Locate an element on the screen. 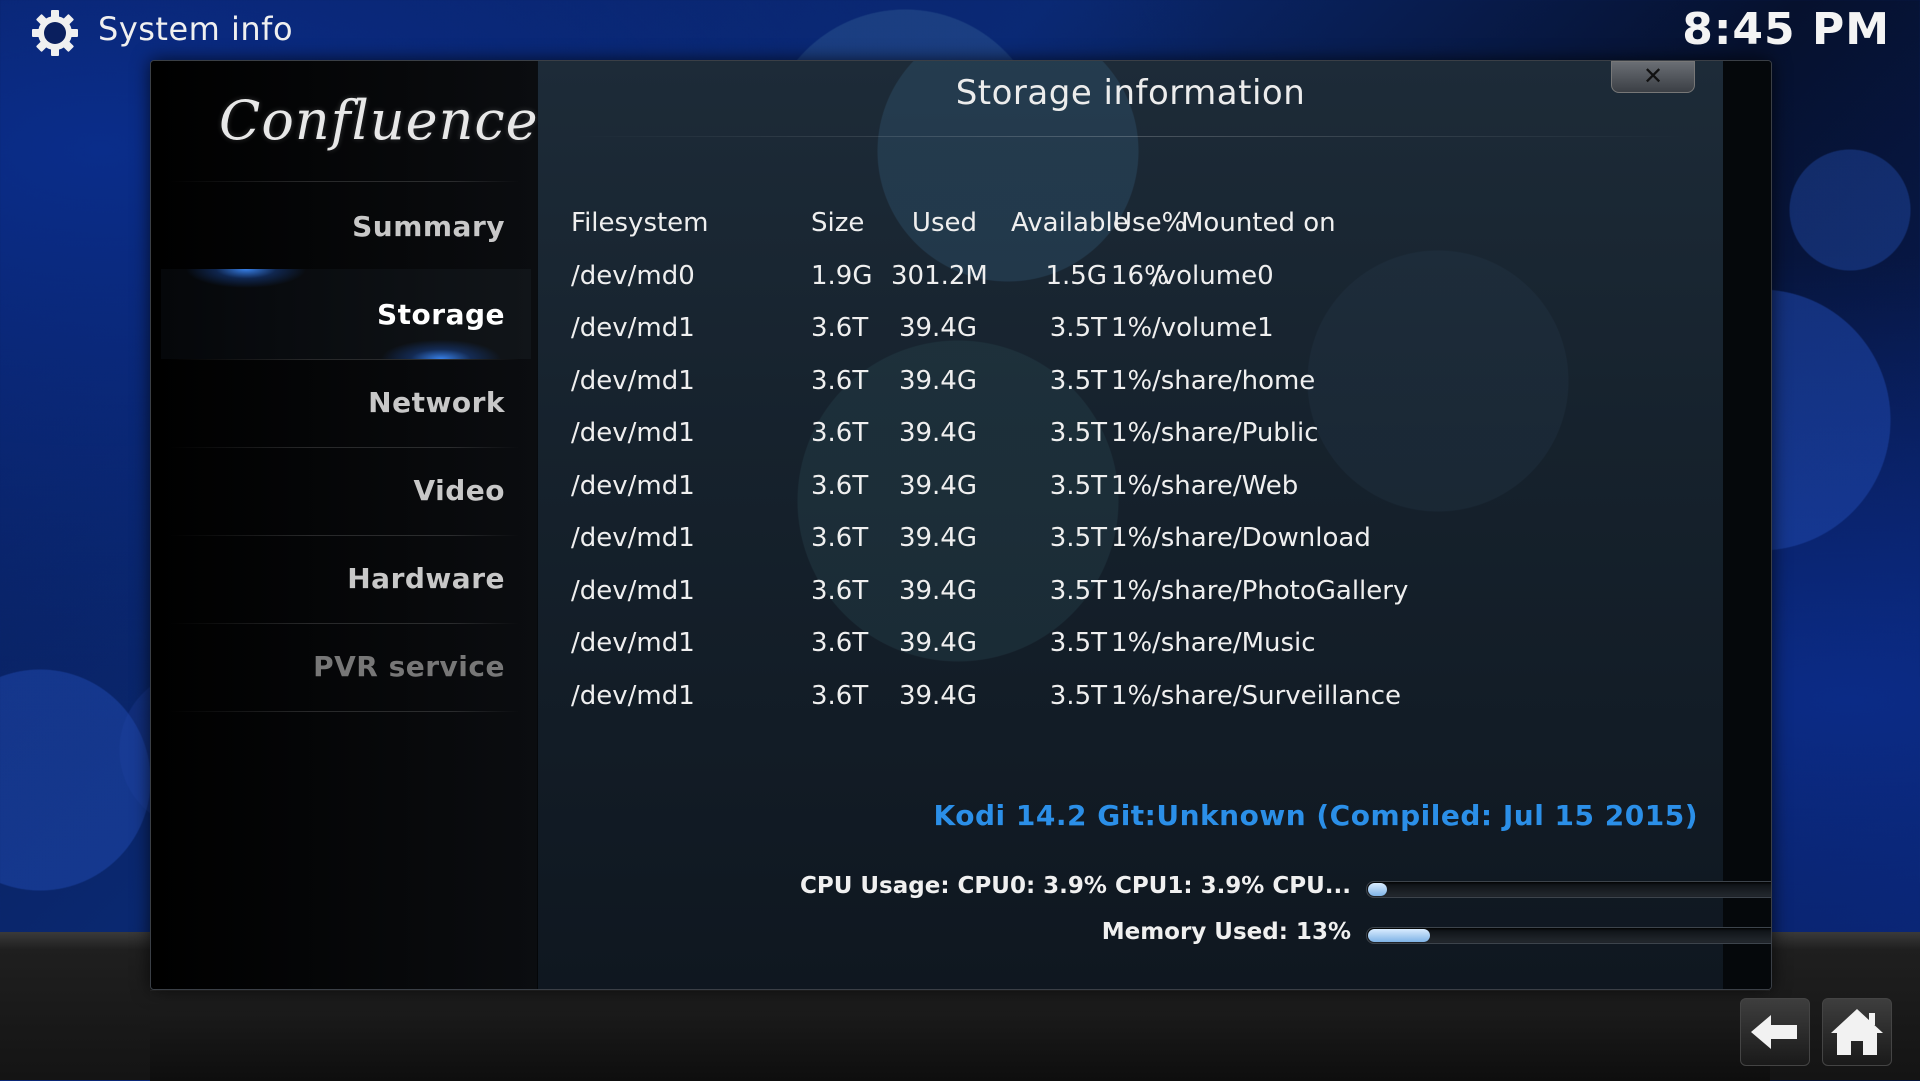 Image resolution: width=1920 pixels, height=1081 pixels. cell-mounted-on: /share/Download is located at coordinates (1261, 538).